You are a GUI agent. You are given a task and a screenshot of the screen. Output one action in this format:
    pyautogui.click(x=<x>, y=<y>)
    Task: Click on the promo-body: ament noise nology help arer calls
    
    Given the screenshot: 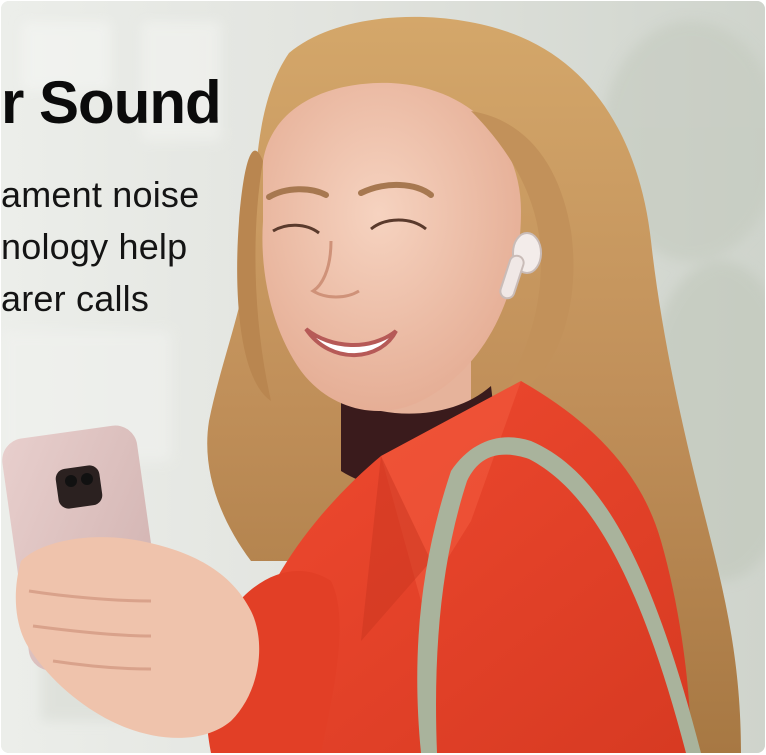 What is the action you would take?
    pyautogui.click(x=100, y=247)
    